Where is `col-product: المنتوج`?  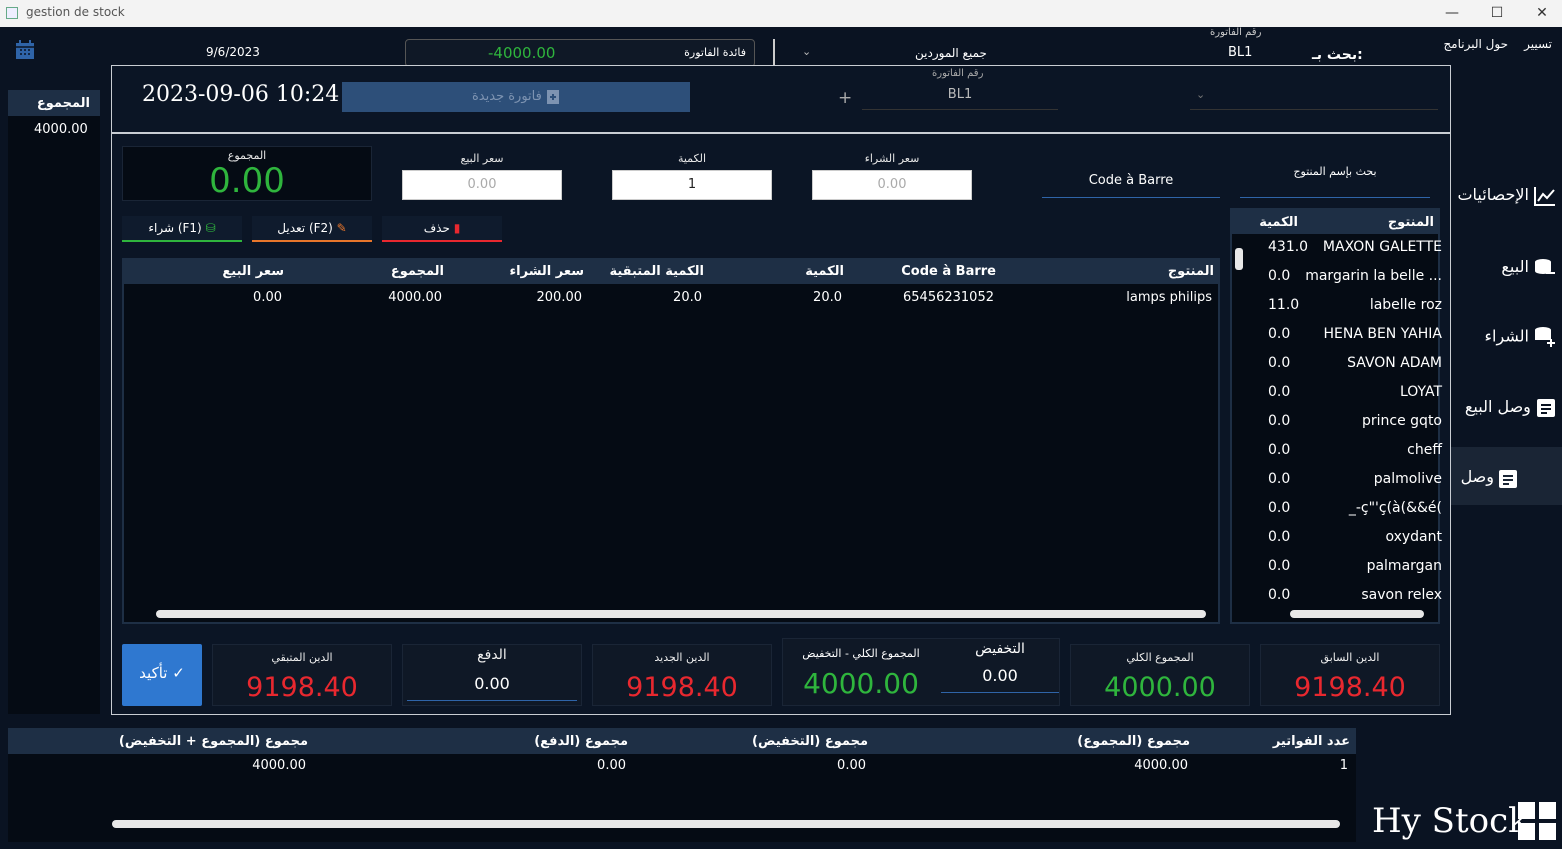 col-product: المنتوج is located at coordinates (1191, 271).